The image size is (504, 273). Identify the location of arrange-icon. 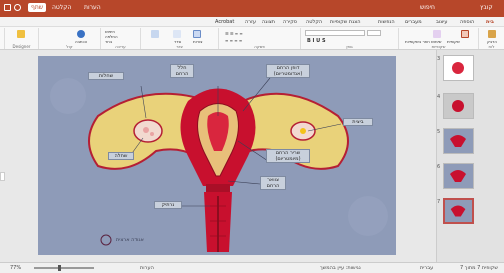
(177, 34).